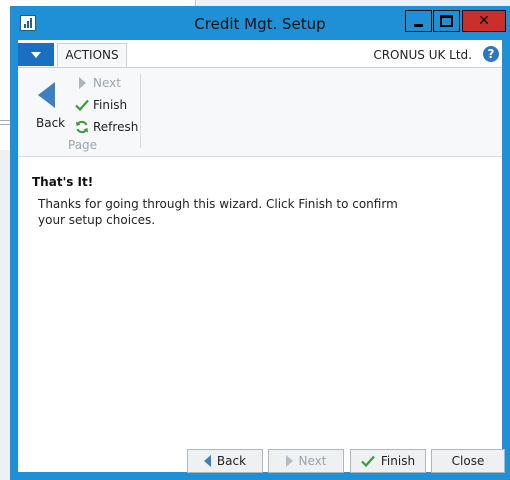 The image size is (510, 480). What do you see at coordinates (140, 111) in the screenshot?
I see `ribbon-group-separator` at bounding box center [140, 111].